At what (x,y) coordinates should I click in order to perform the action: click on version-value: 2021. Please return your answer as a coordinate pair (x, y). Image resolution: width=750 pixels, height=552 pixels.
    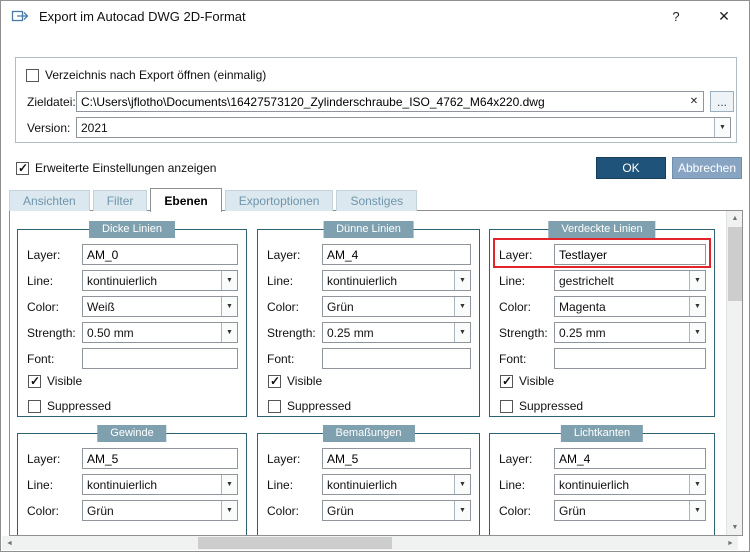
    Looking at the image, I should click on (94, 127).